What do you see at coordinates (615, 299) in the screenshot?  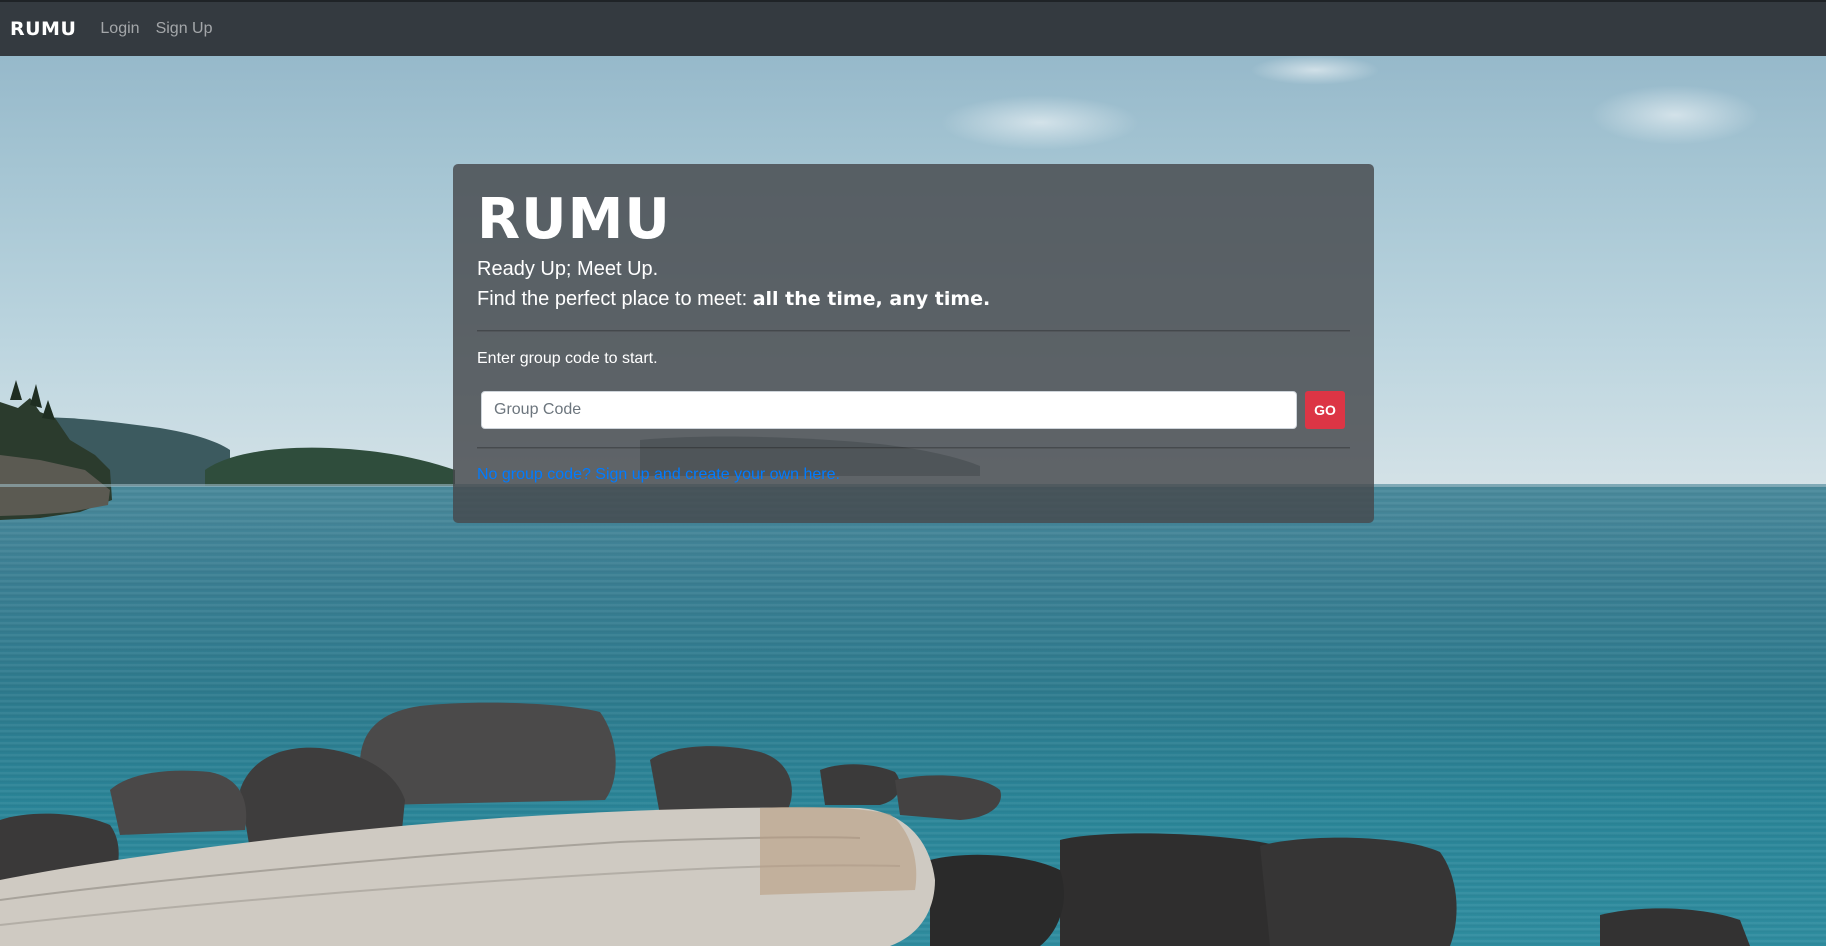 I see `hero-subline-prefix: Find the perfect place to meet:` at bounding box center [615, 299].